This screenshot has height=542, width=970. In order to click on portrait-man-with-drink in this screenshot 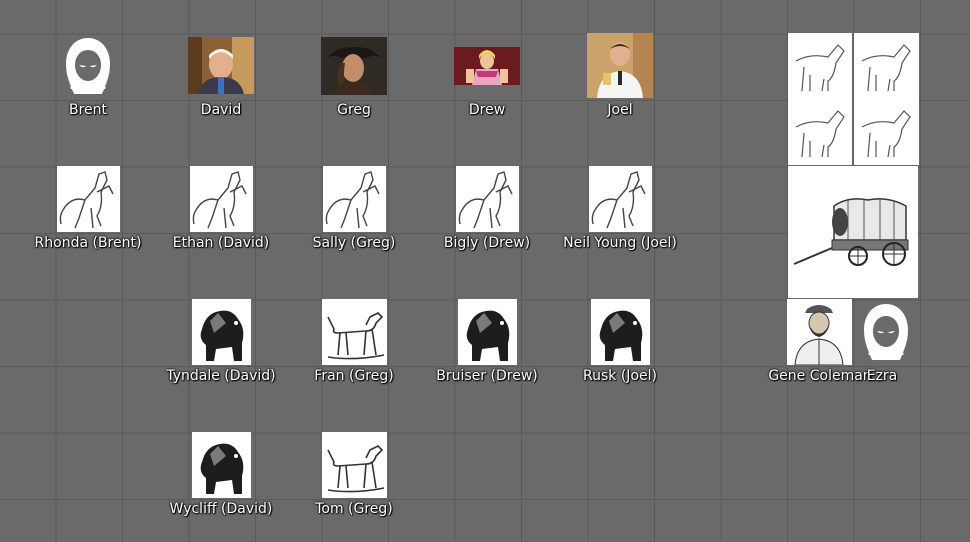, I will do `click(620, 65)`.